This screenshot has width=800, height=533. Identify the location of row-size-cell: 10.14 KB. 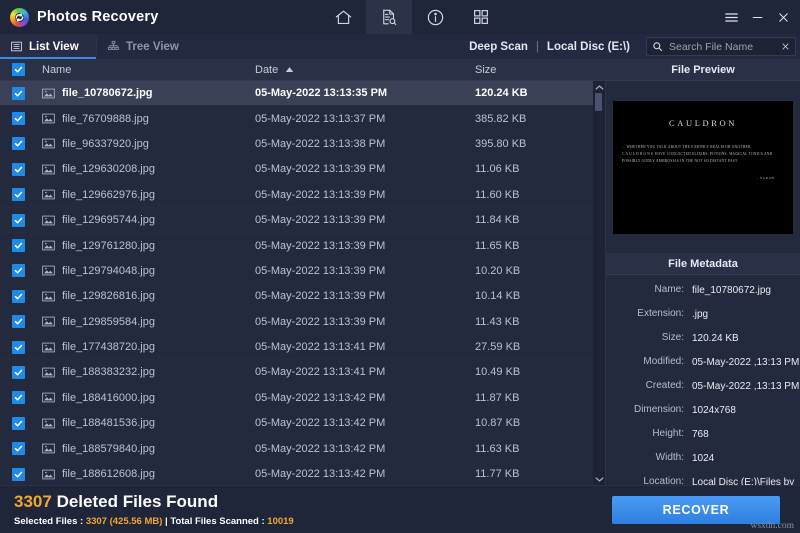
(498, 296).